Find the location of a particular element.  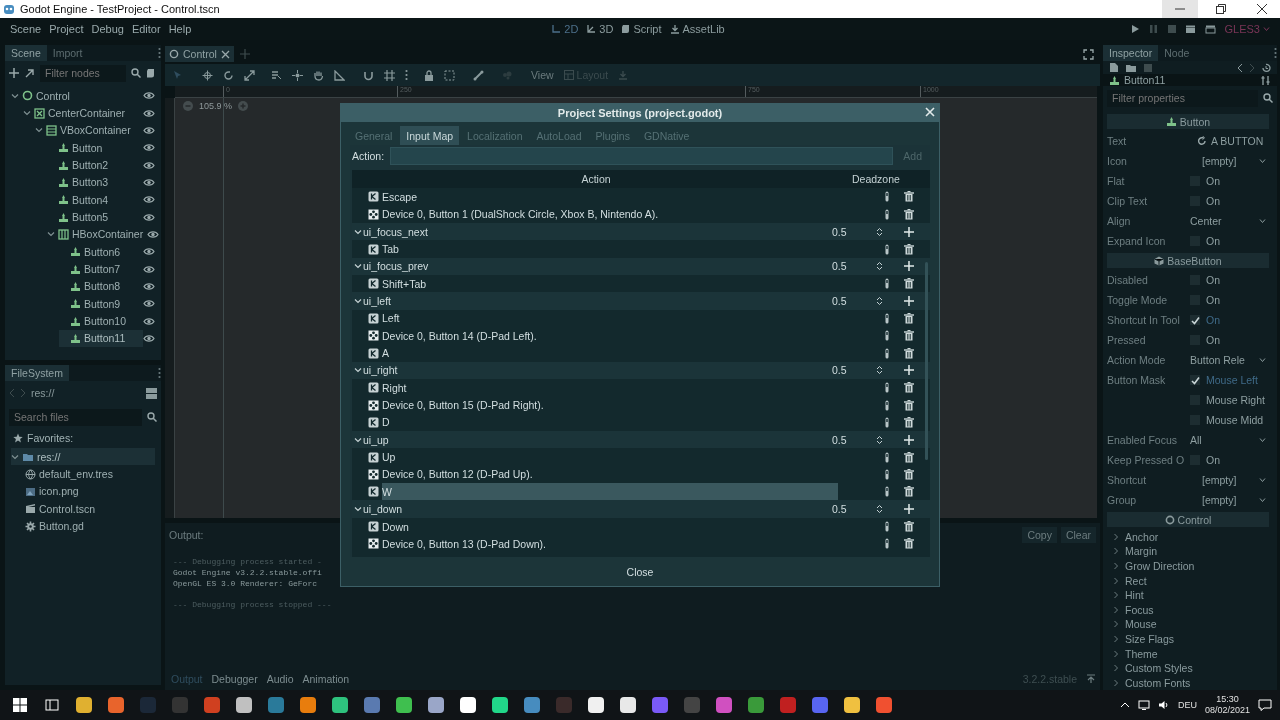

input-event: Shift+Tab is located at coordinates (610, 284).